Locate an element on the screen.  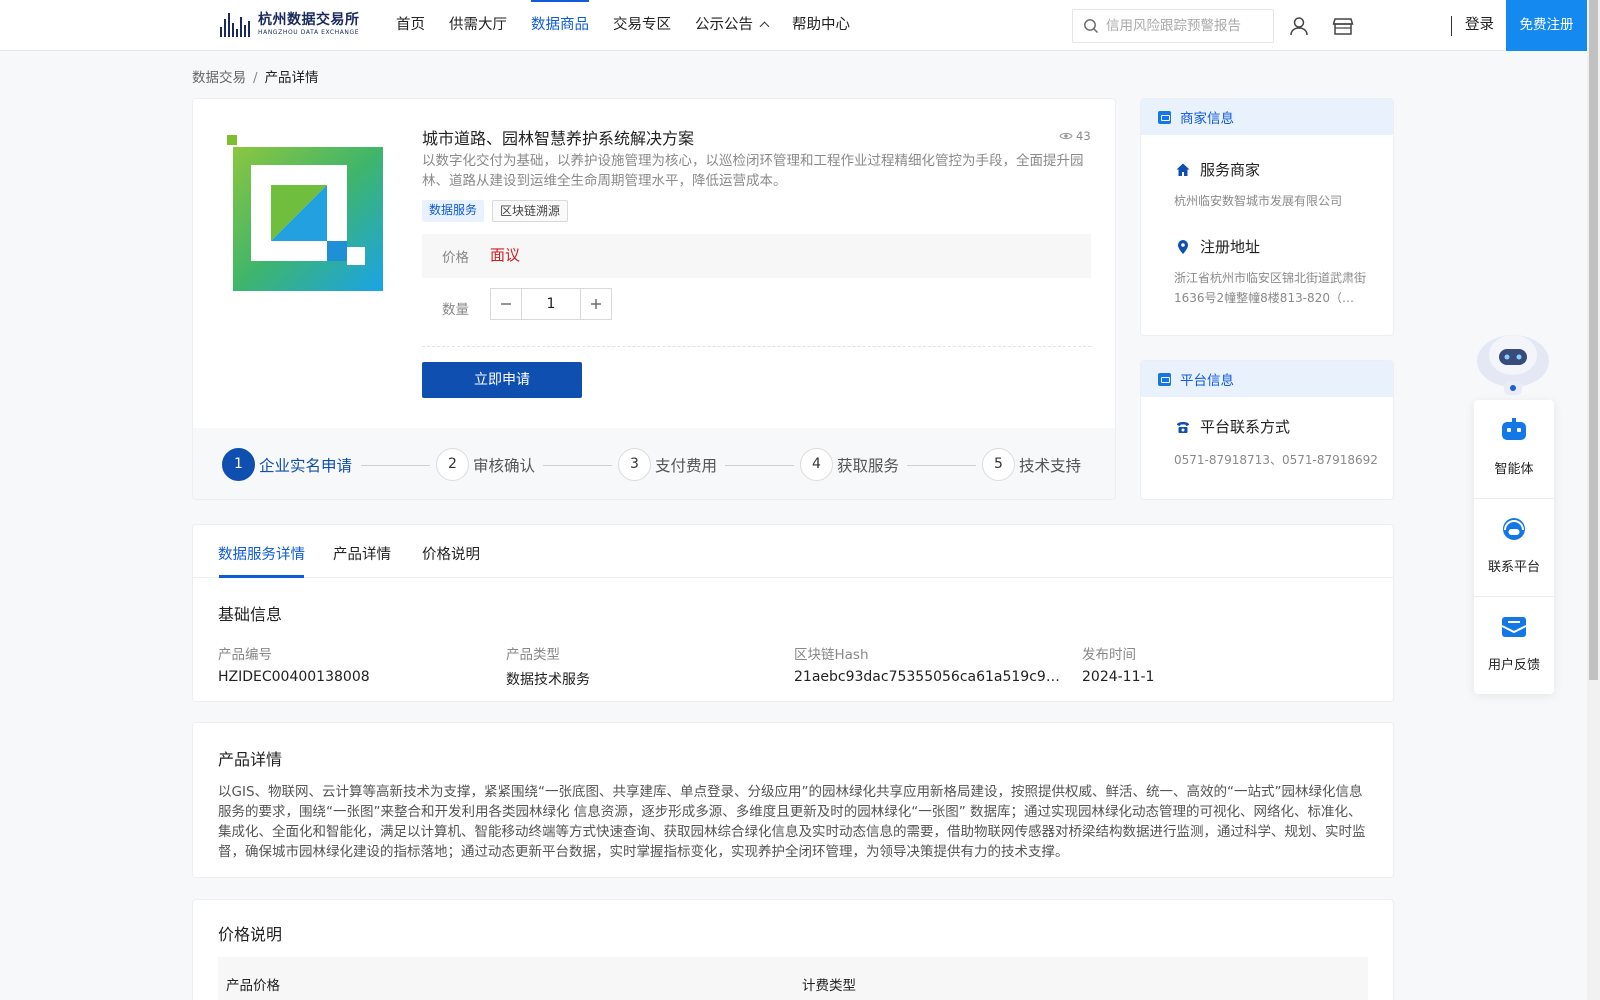
platform-contact-value: 0571-87918713、0571-87918692 is located at coordinates (1276, 460).